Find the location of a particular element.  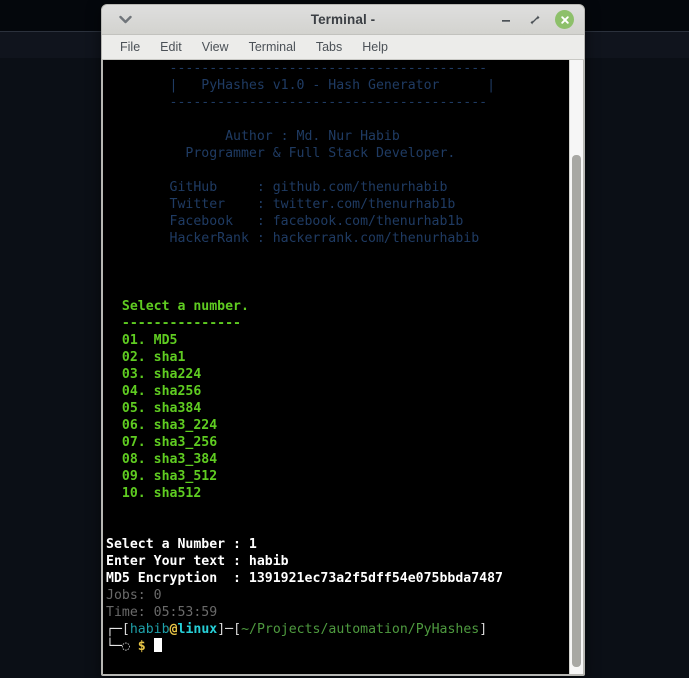

banner-rule-bottom: ---------------------------------------- is located at coordinates (297, 102).